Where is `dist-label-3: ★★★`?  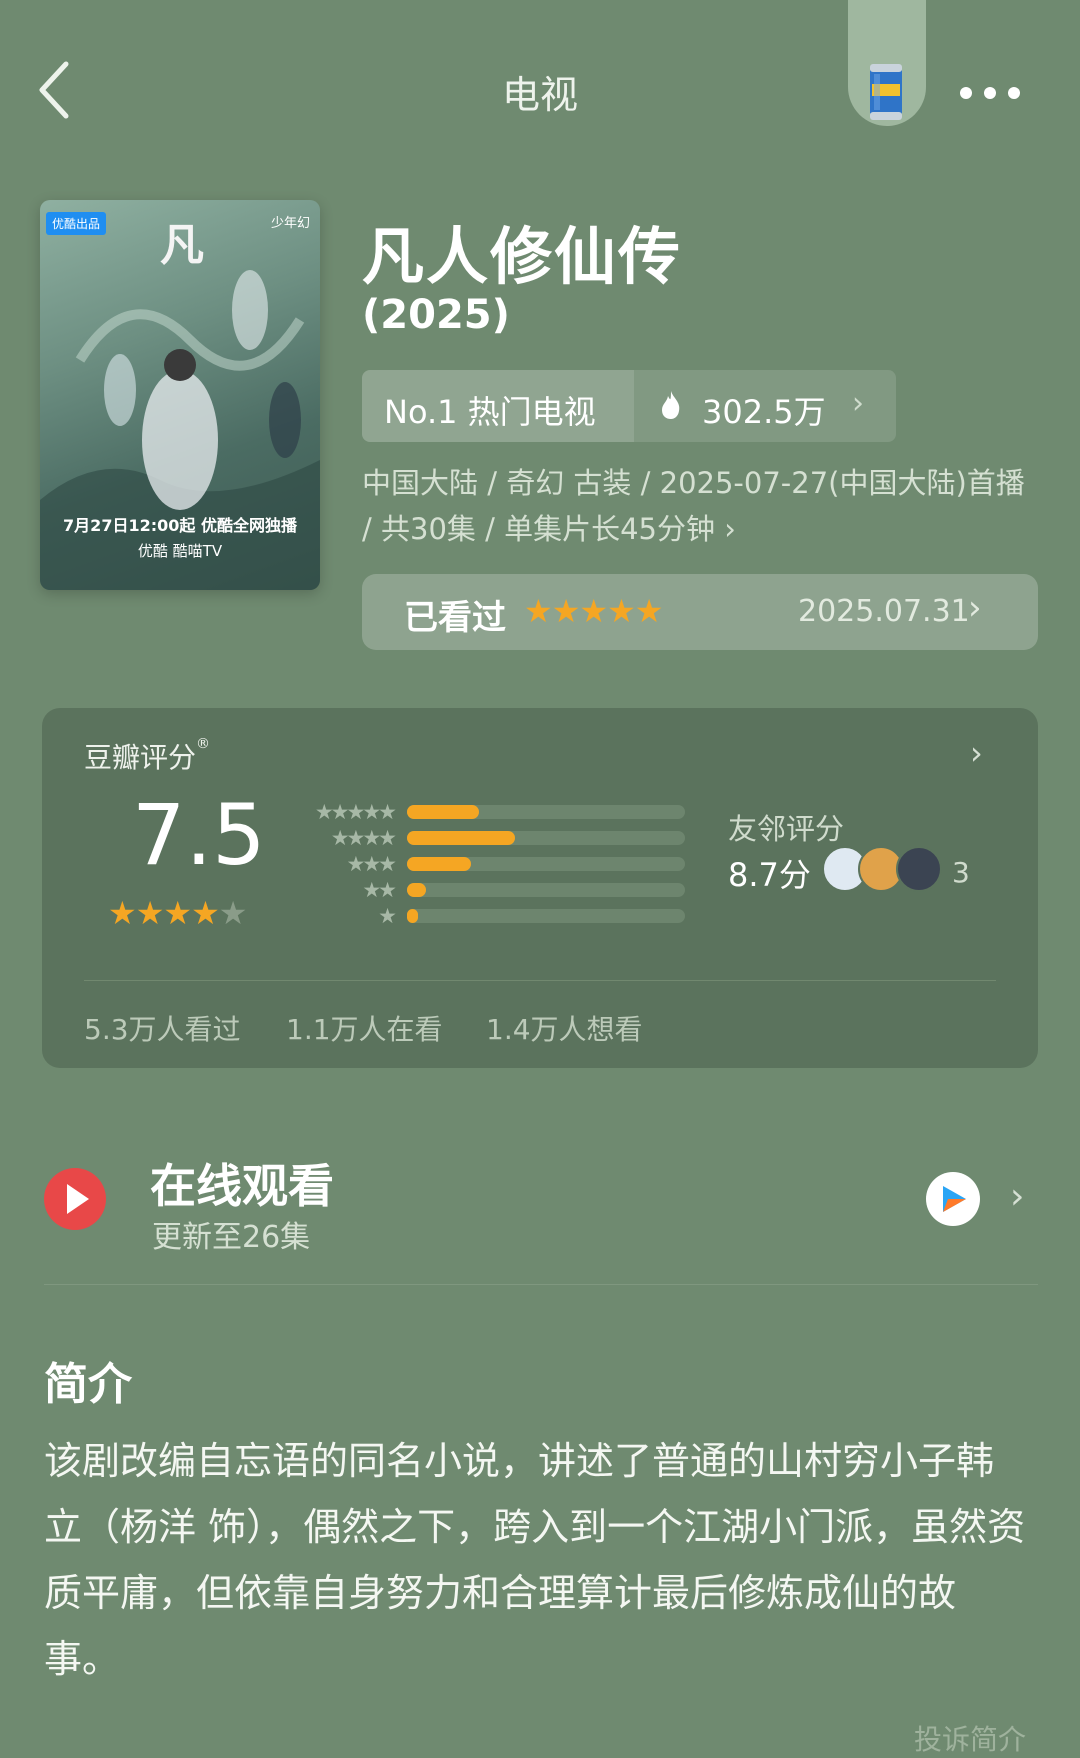 dist-label-3: ★★★ is located at coordinates (371, 864).